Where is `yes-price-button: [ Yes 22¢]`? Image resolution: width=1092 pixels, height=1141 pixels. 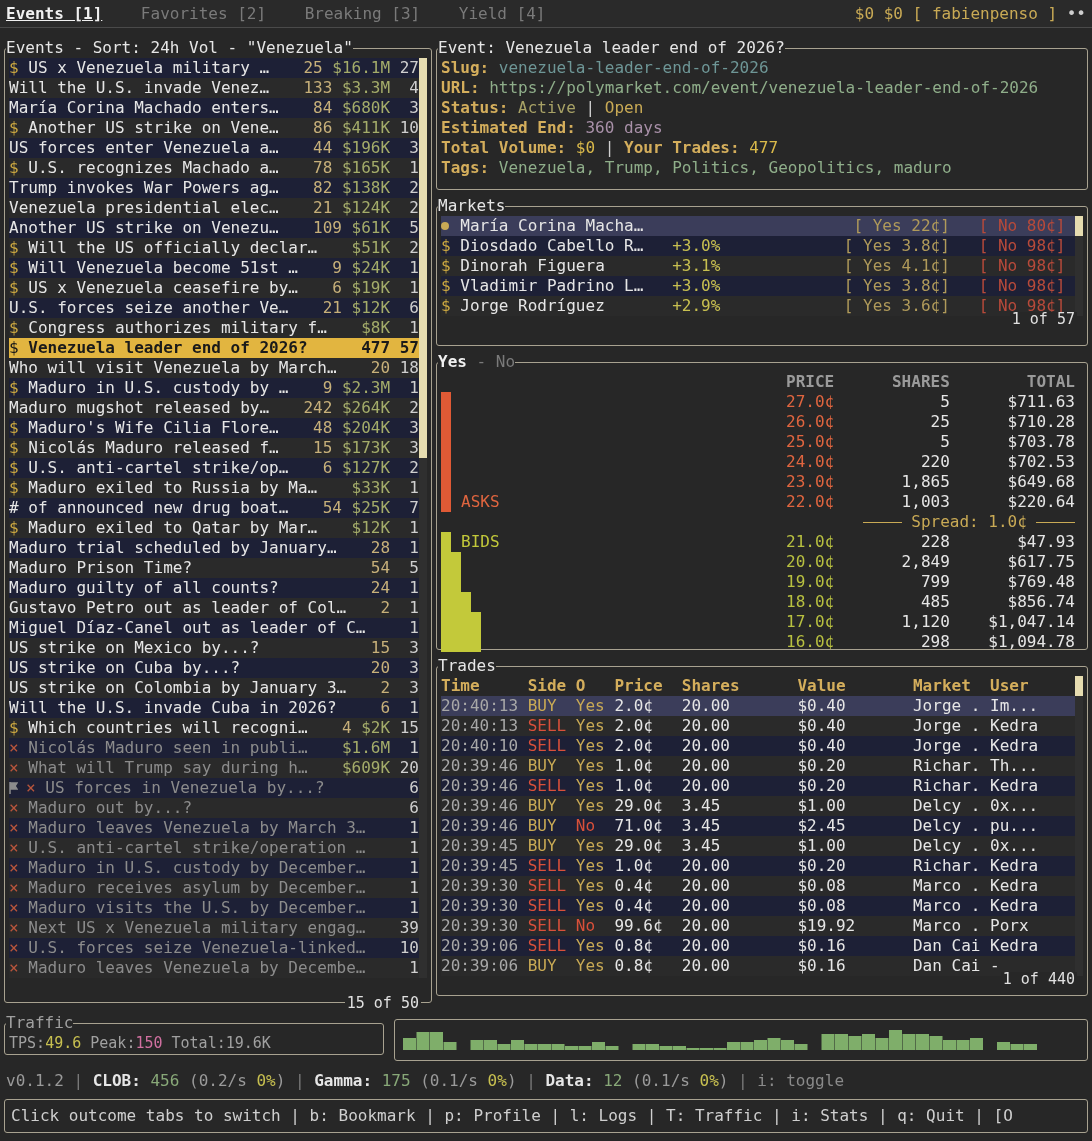 yes-price-button: [ Yes 22¢] is located at coordinates (901, 226).